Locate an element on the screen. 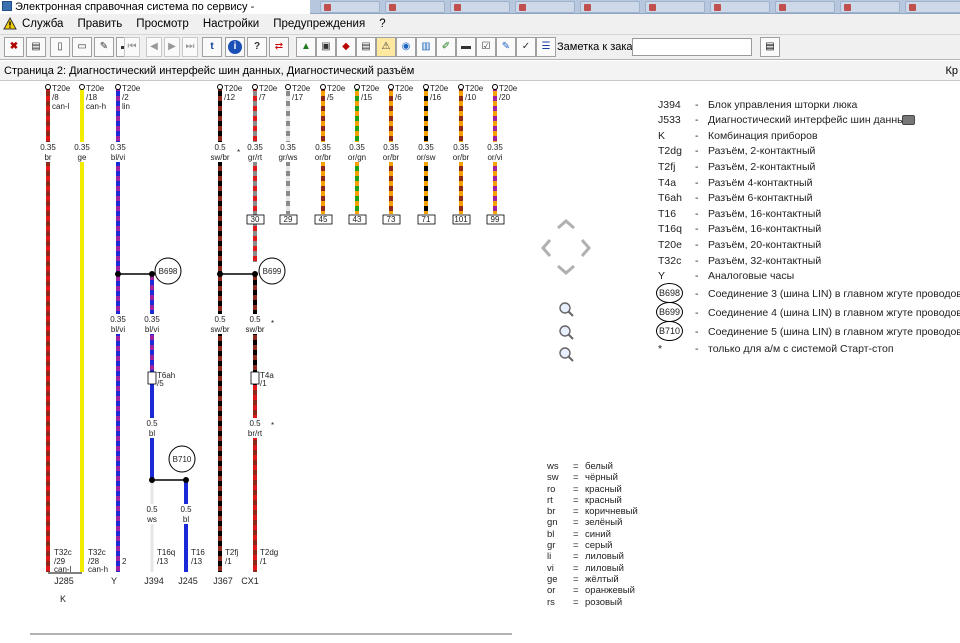 This screenshot has width=960, height=643. check-icon: ☑ is located at coordinates (486, 46).